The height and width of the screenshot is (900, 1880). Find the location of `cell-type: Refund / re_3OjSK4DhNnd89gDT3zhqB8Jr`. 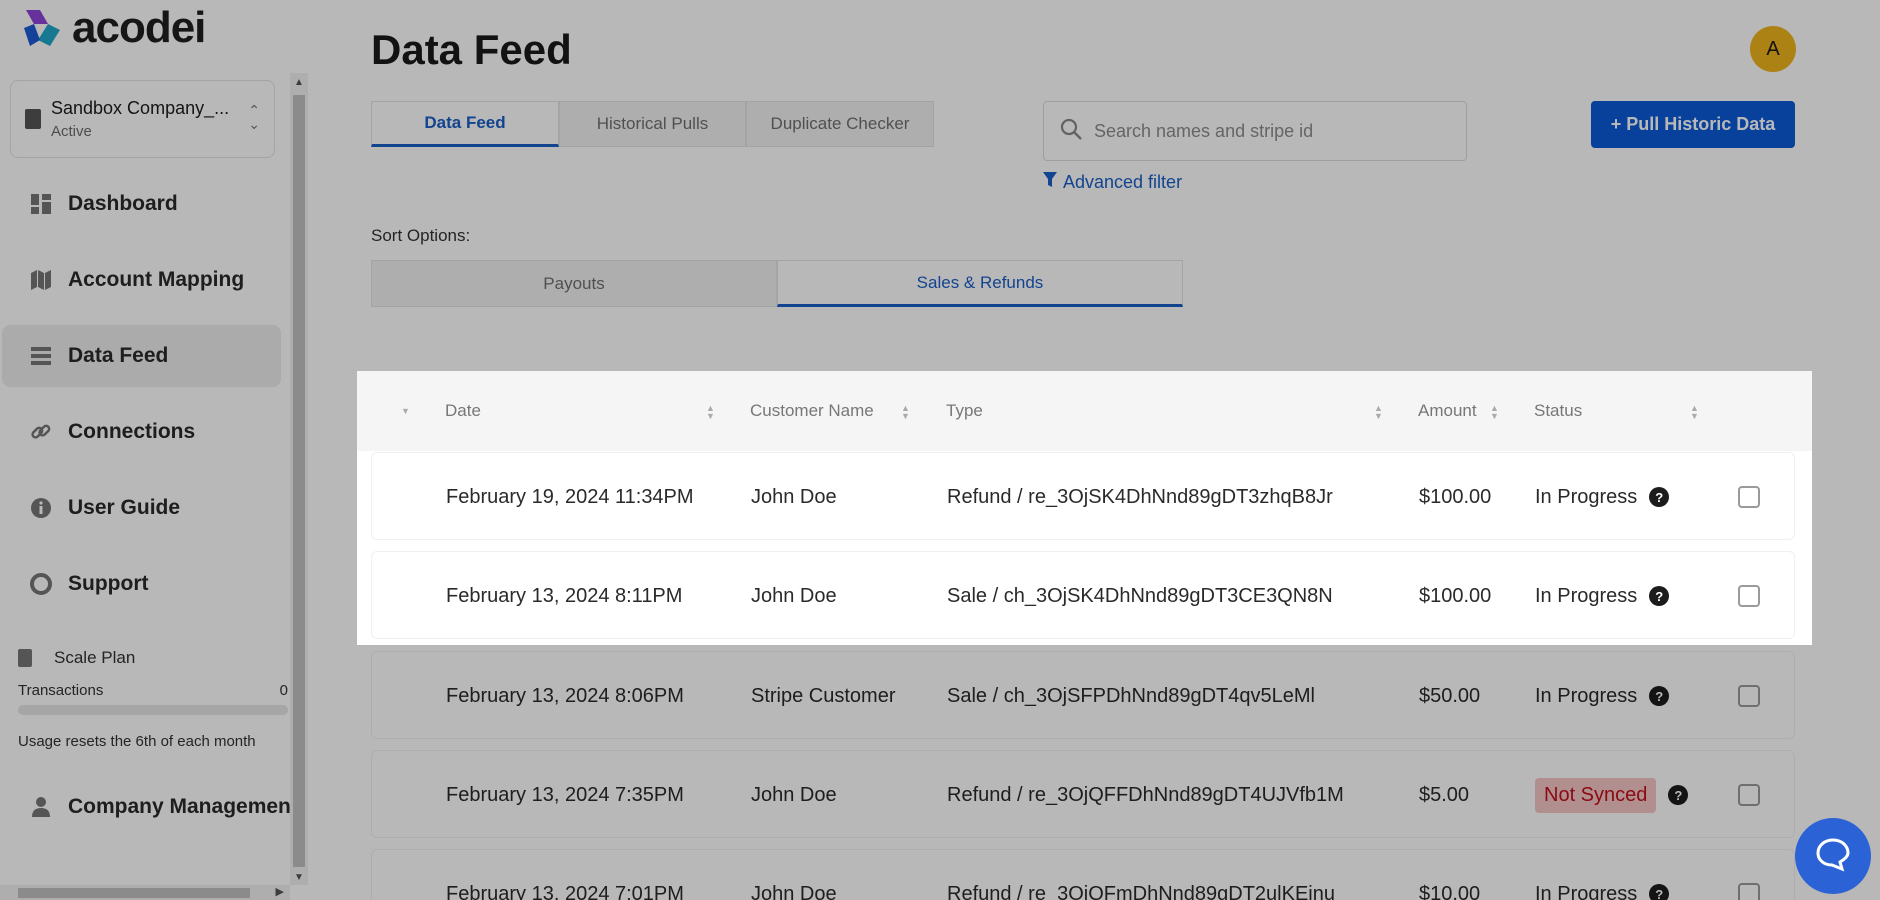

cell-type: Refund / re_3OjSK4DhNnd89gDT3zhqB8Jr is located at coordinates (1140, 496).